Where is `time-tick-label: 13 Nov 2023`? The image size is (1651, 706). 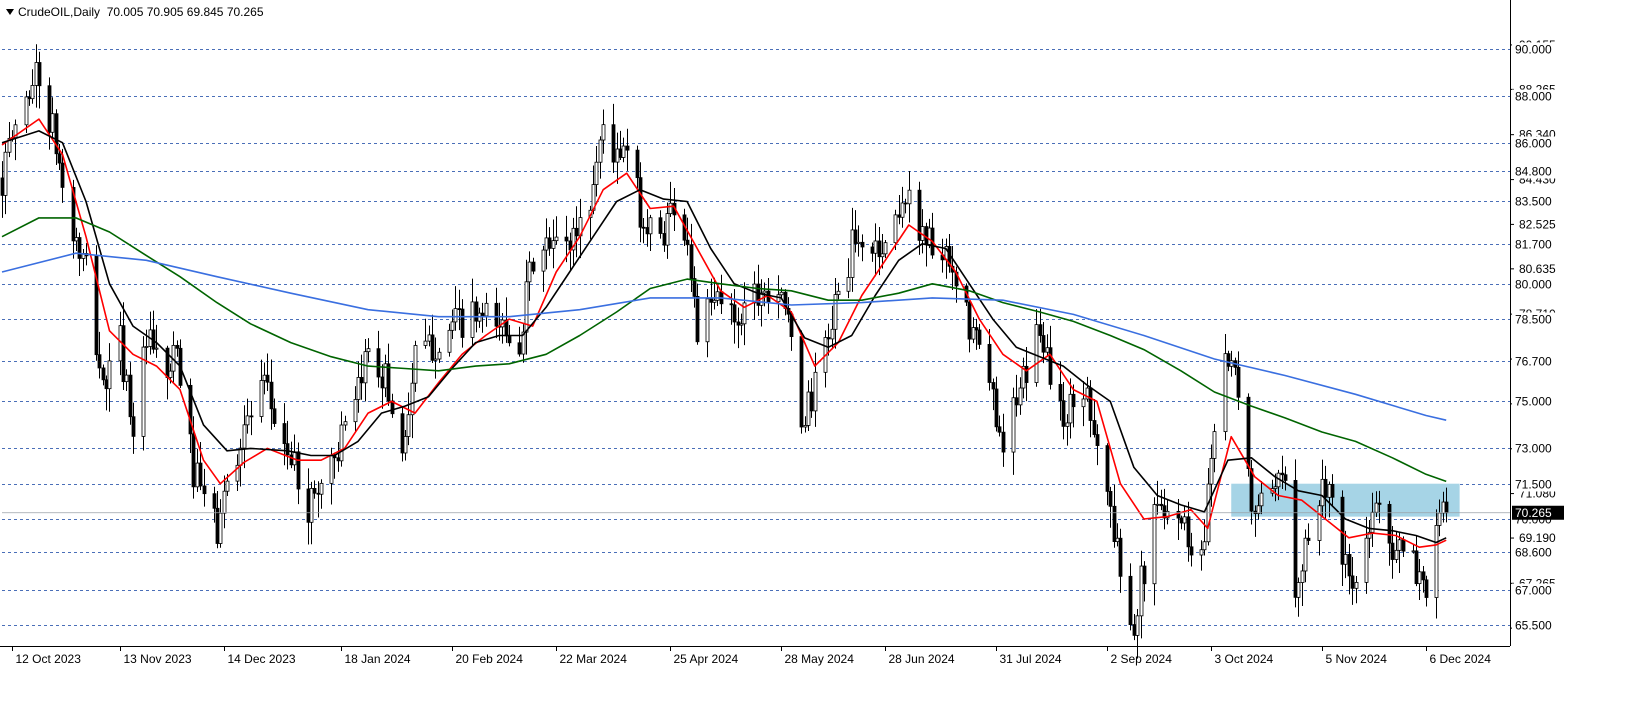 time-tick-label: 13 Nov 2023 is located at coordinates (158, 659).